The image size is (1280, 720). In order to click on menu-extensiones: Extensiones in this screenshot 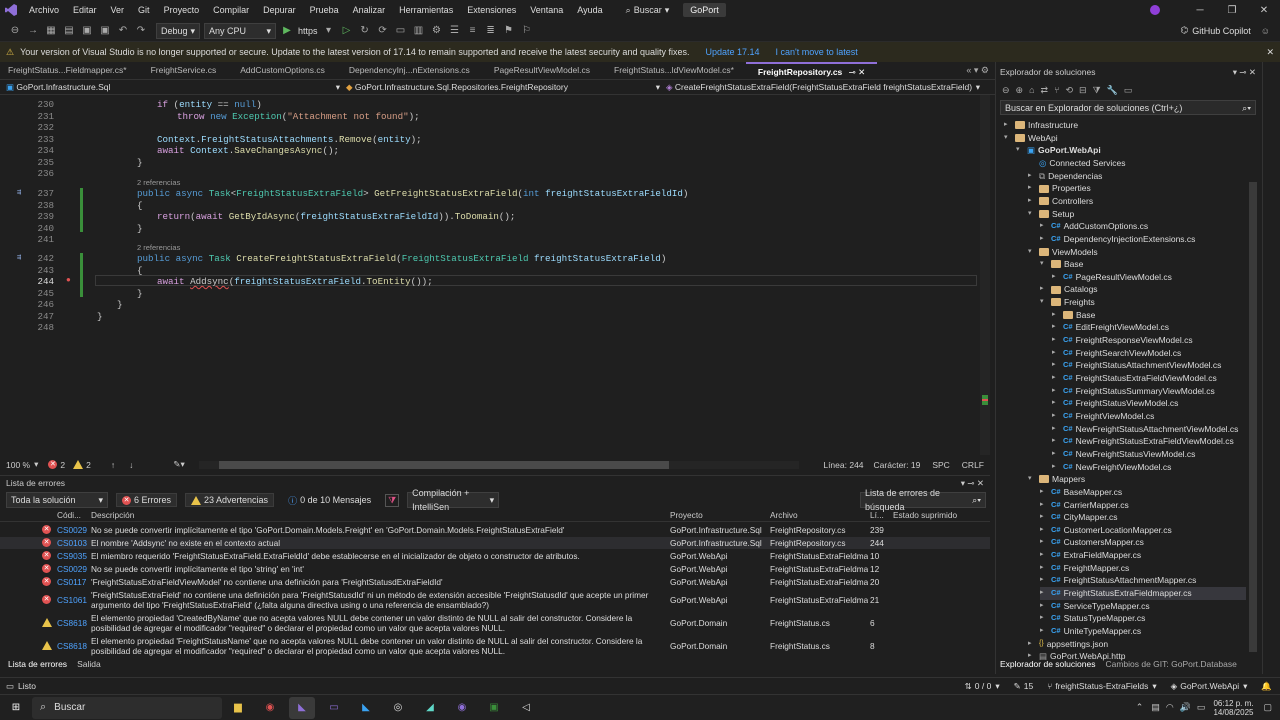, I will do `click(491, 10)`.